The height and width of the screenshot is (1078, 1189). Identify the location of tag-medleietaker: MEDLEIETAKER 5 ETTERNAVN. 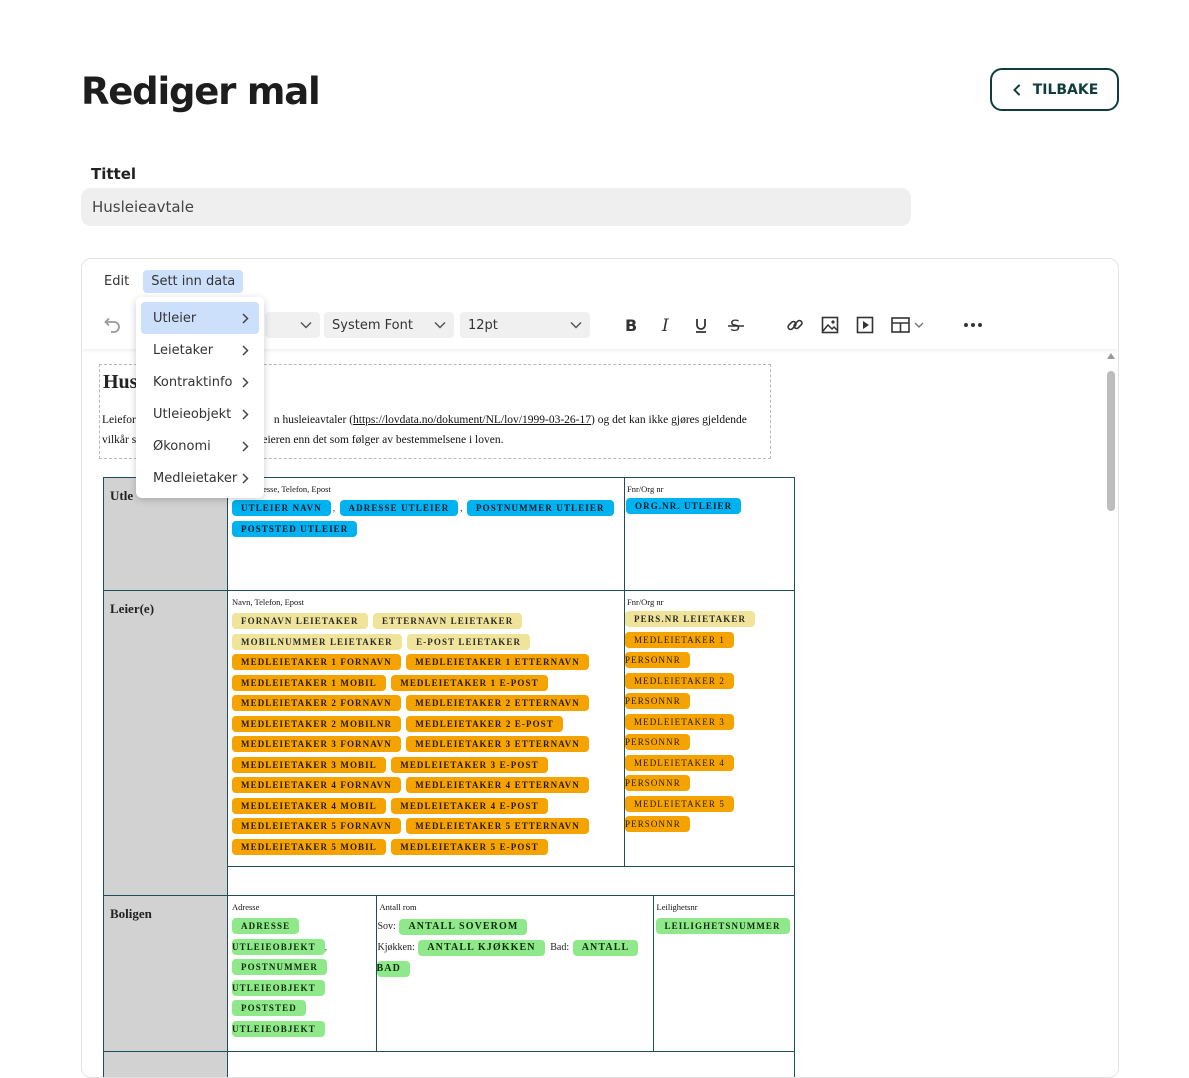
(497, 826).